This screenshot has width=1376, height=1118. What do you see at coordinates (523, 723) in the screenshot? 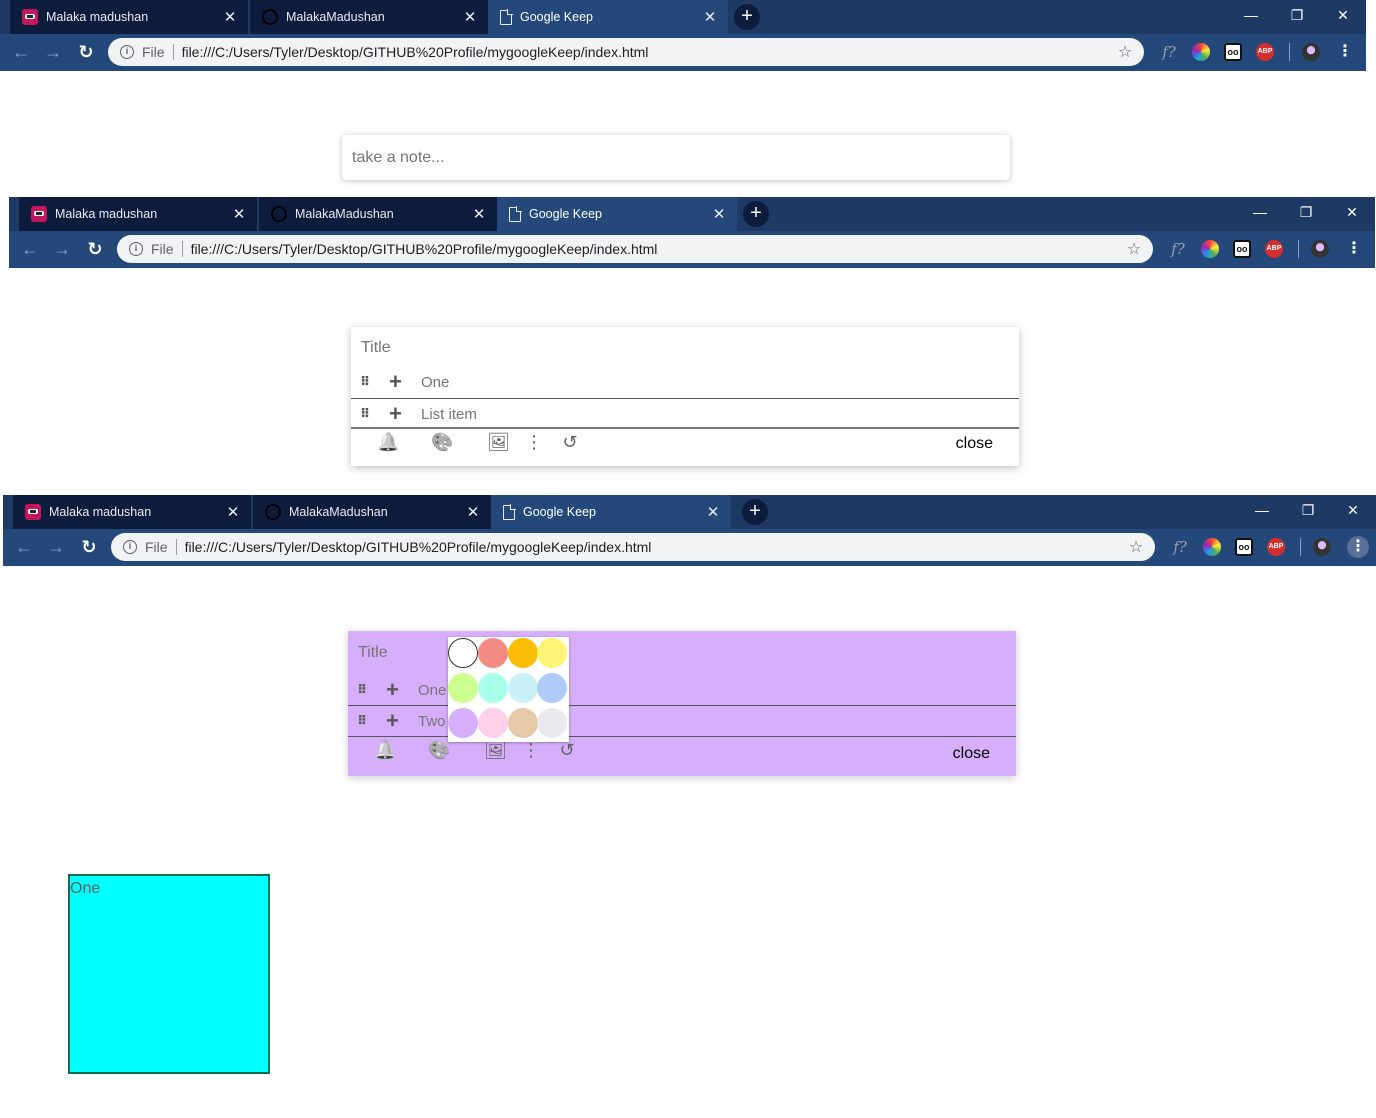
I see `color-swatch-brown` at bounding box center [523, 723].